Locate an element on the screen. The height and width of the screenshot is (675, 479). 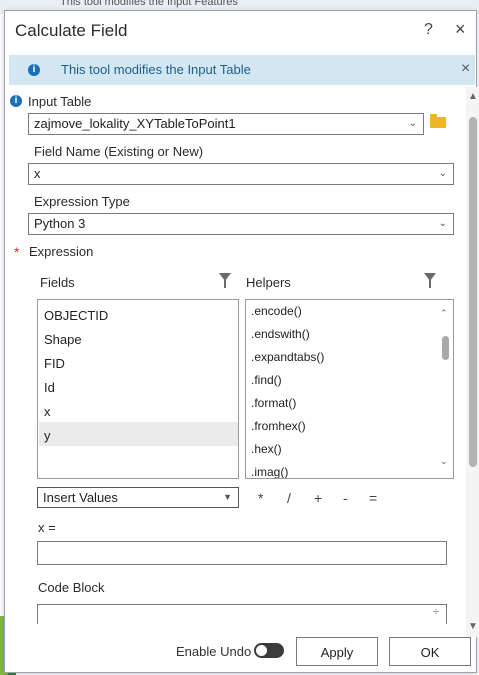
expression-type-value: Python 3 is located at coordinates (60, 223).